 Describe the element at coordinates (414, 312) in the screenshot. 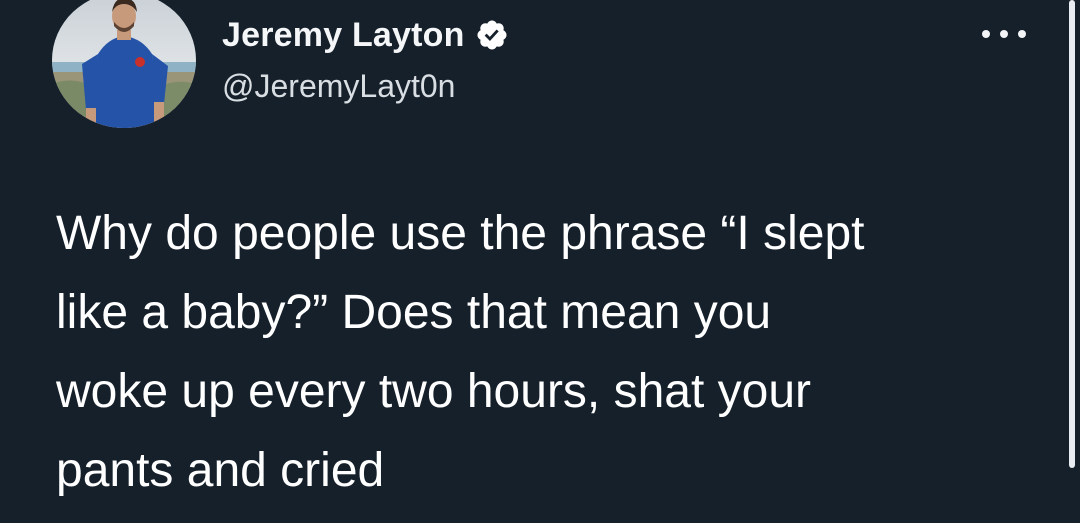

I see `tweet-text-line: like a baby?” Does that mean you` at that location.